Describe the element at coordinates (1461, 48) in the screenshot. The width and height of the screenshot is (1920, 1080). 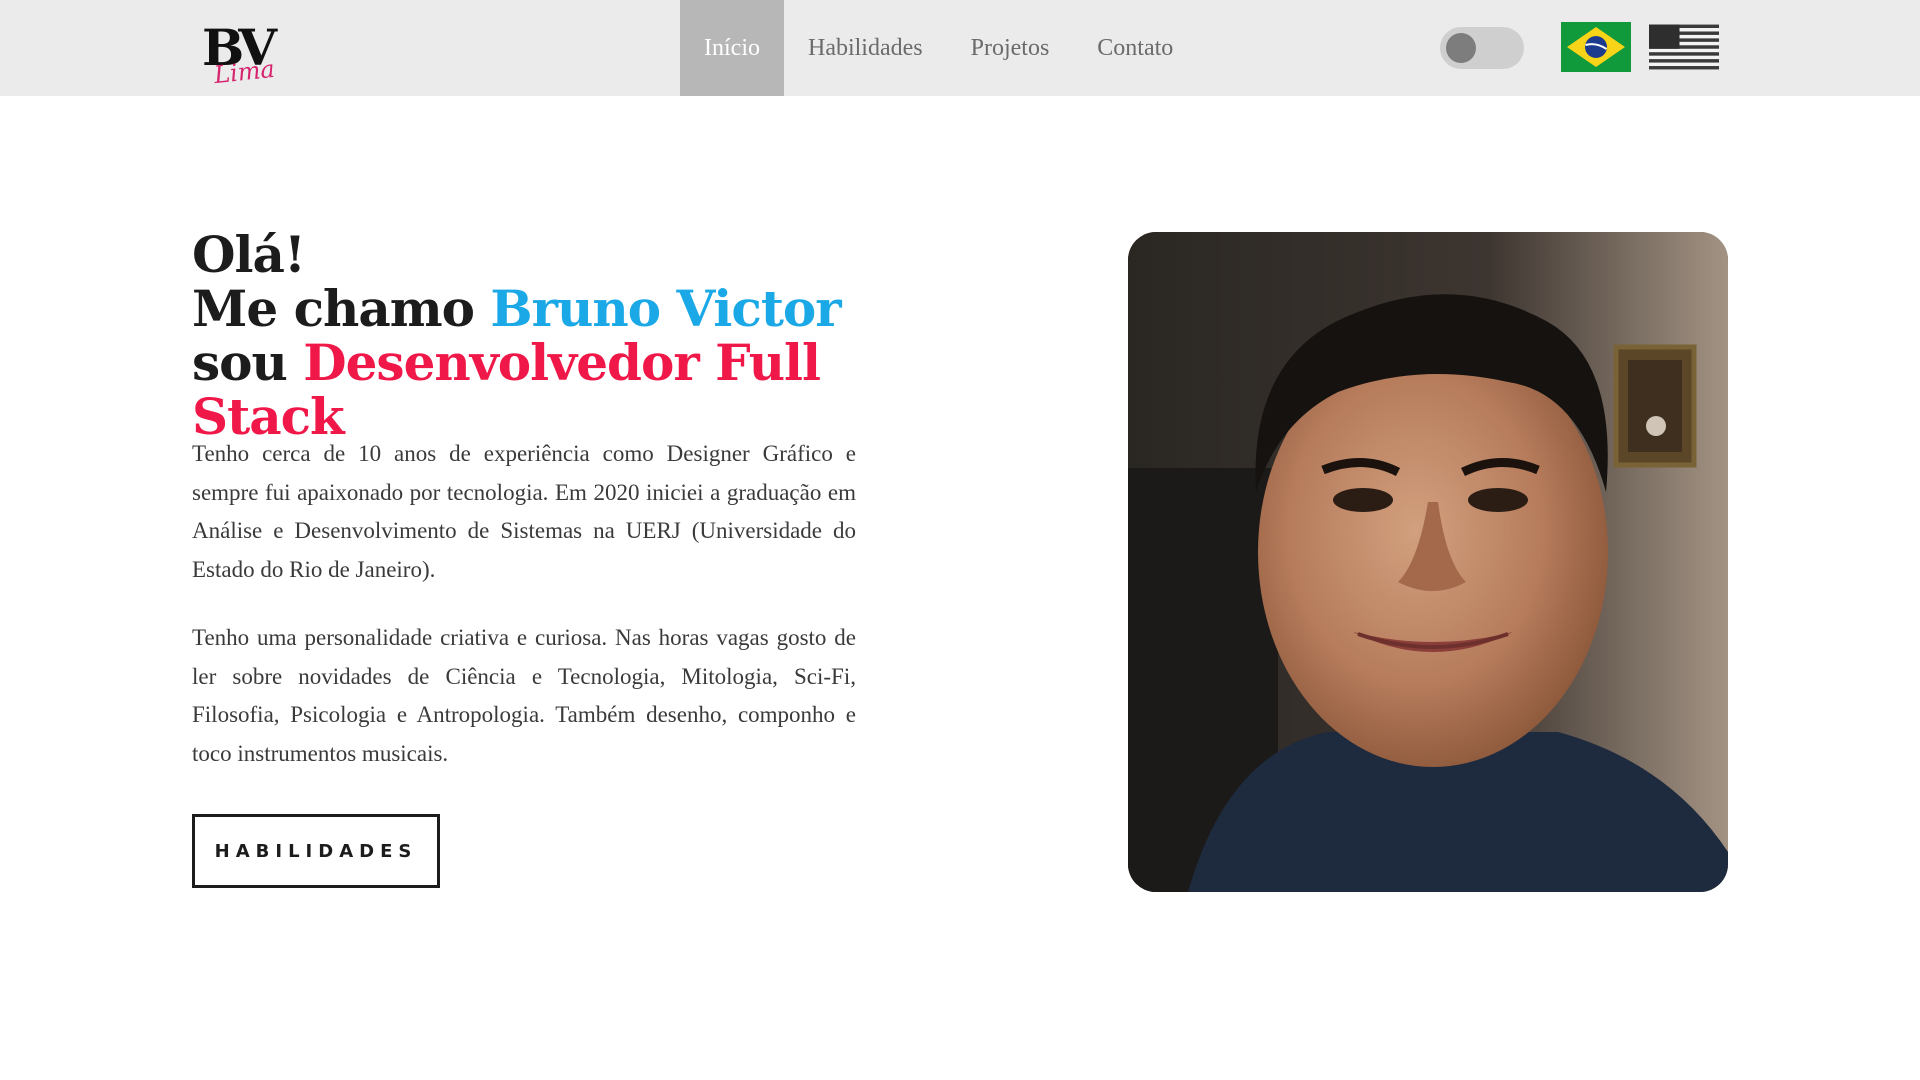
I see `toggle-knob` at that location.